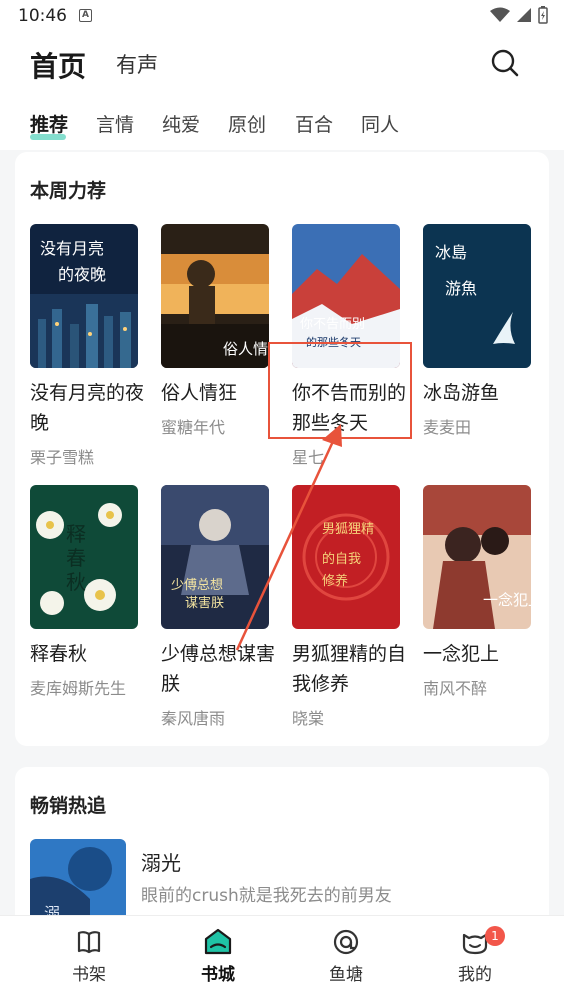 This screenshot has height=1002, width=564. Describe the element at coordinates (85, 15) in the screenshot. I see `notification-a-icon: A` at that location.